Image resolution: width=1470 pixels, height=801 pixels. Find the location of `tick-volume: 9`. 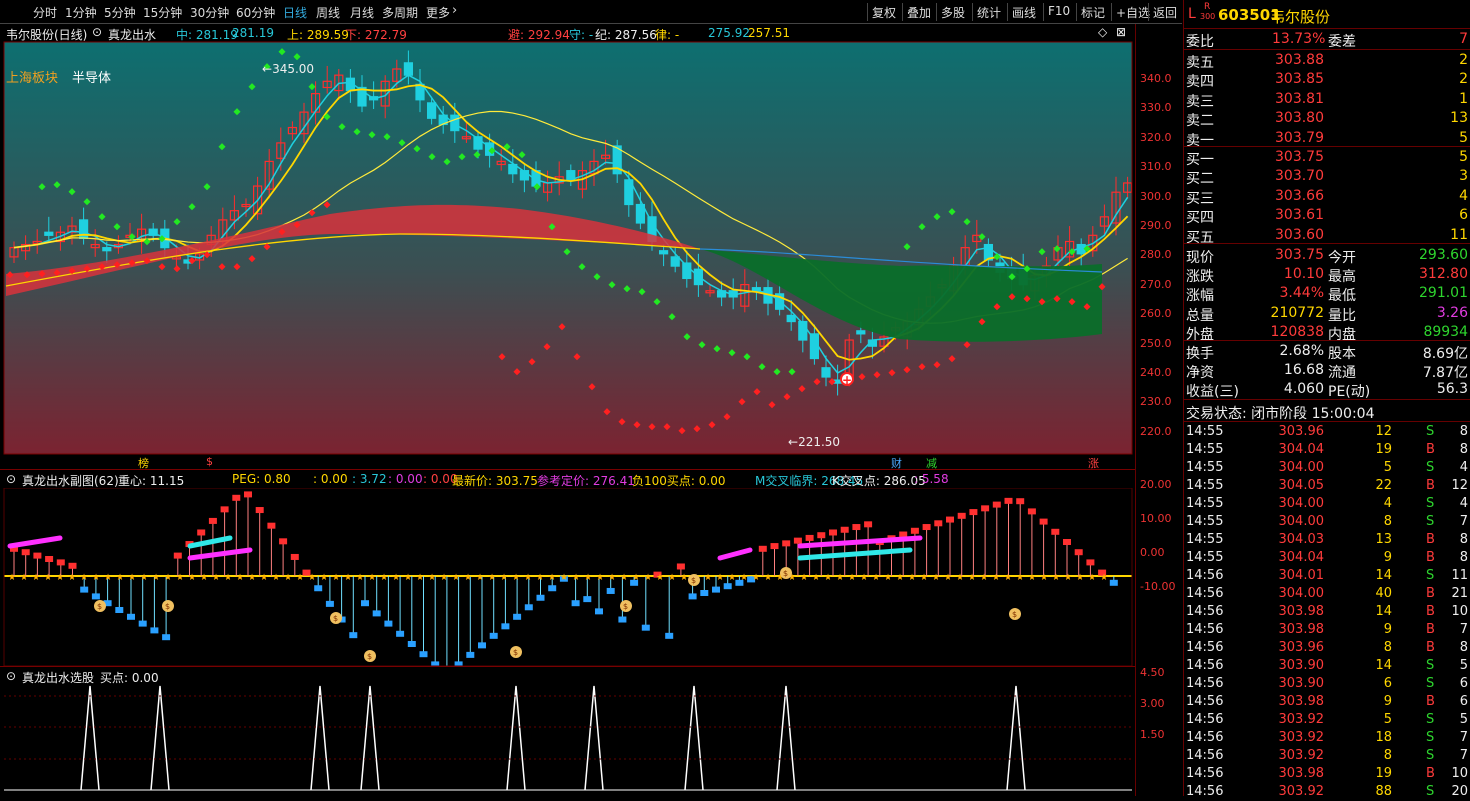

tick-volume: 9 is located at coordinates (1387, 629).